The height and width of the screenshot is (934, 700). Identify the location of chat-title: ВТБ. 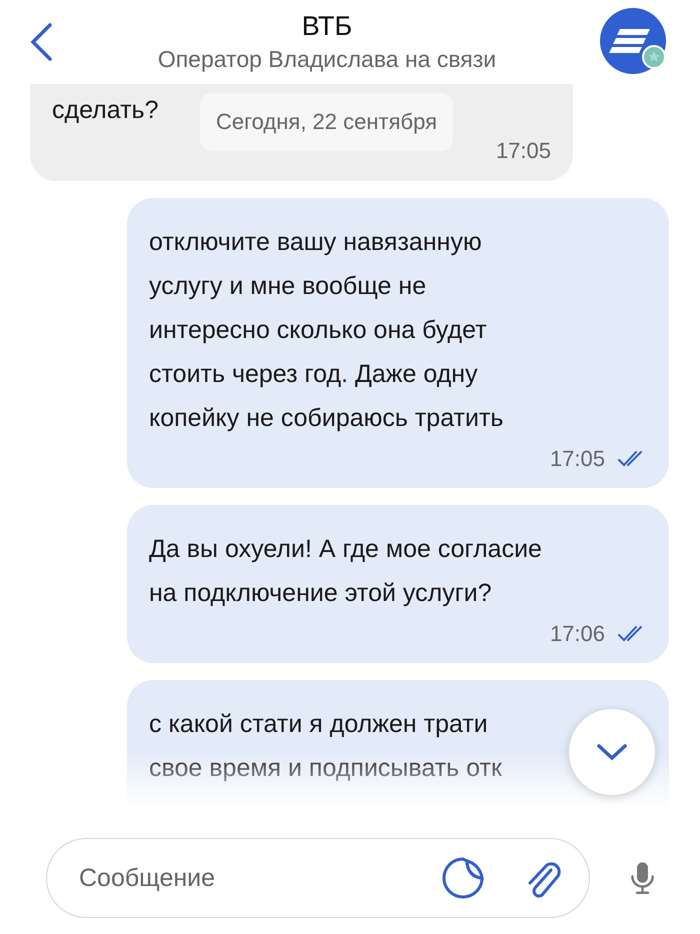
(327, 26).